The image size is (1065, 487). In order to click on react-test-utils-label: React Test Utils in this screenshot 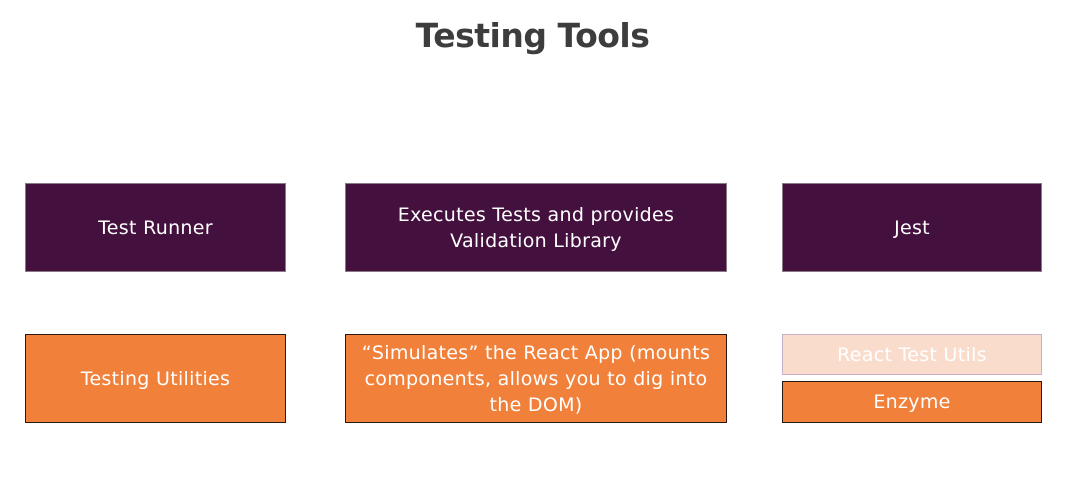, I will do `click(912, 354)`.